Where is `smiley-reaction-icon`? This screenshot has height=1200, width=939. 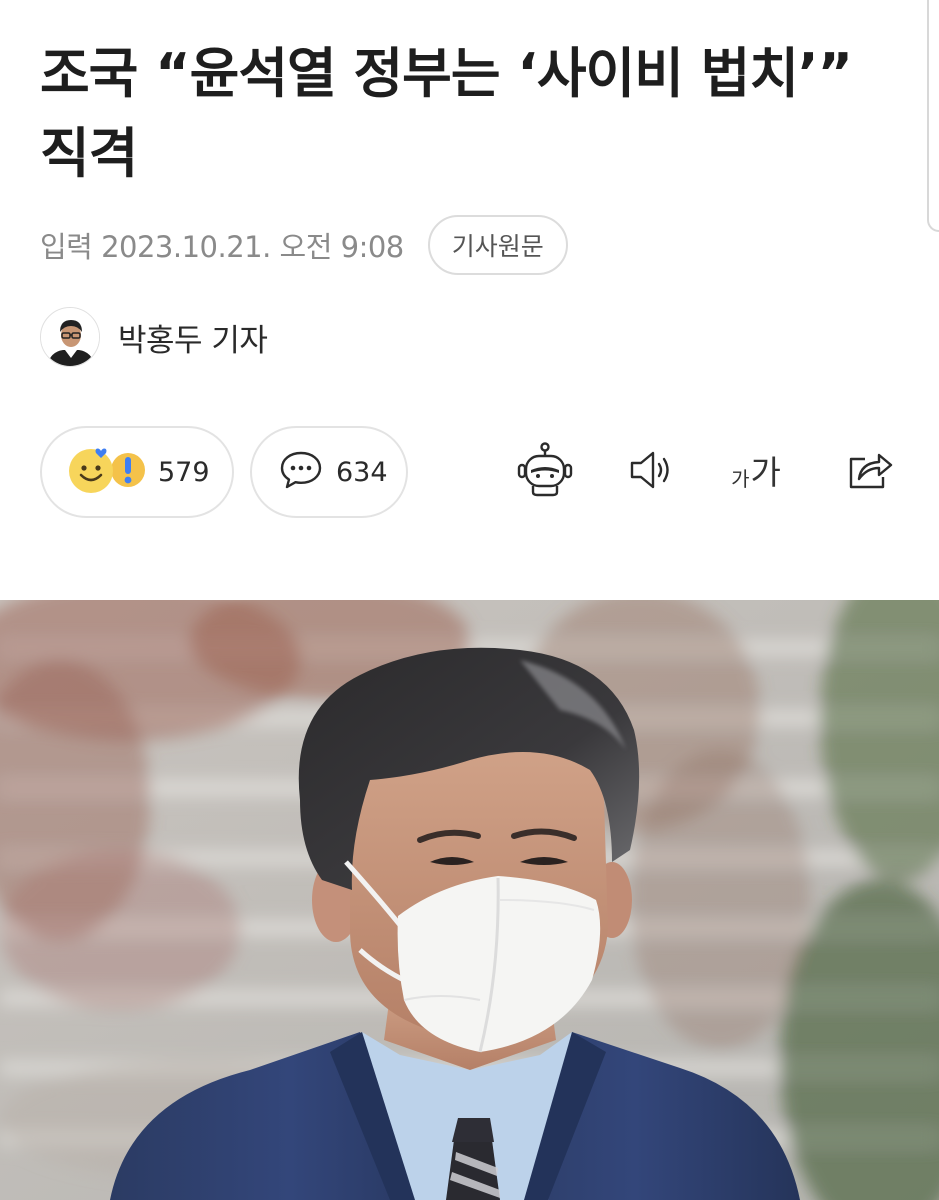
smiley-reaction-icon is located at coordinates (106, 472).